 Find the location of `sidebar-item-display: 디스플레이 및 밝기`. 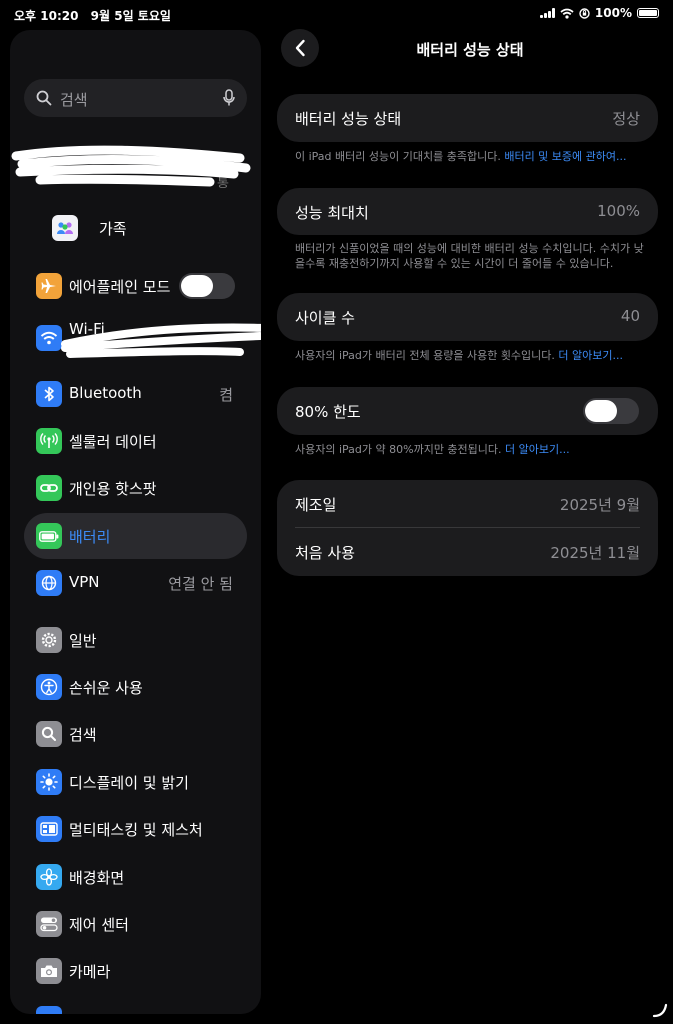

sidebar-item-display: 디스플레이 및 밝기 is located at coordinates (135, 782).